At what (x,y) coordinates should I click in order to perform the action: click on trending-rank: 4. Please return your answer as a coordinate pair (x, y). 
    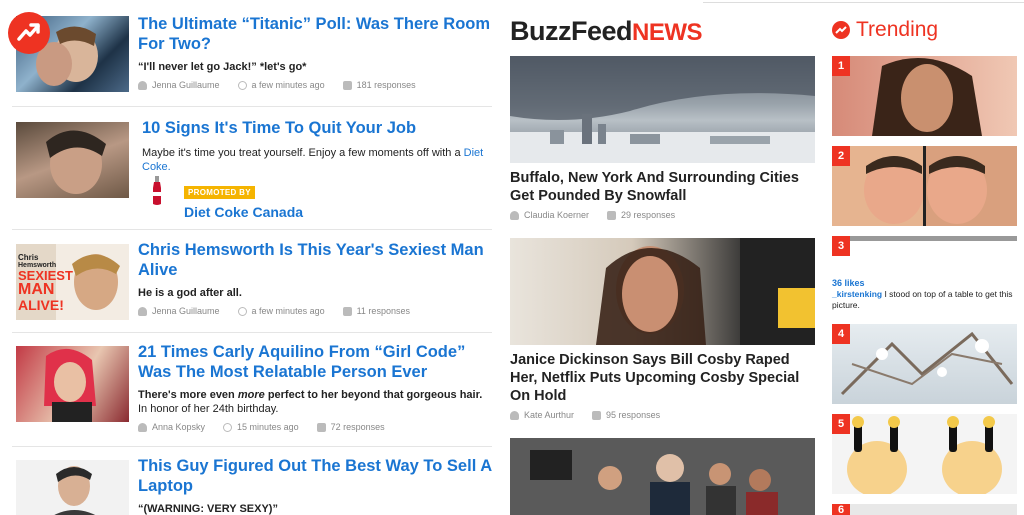
    Looking at the image, I should click on (841, 334).